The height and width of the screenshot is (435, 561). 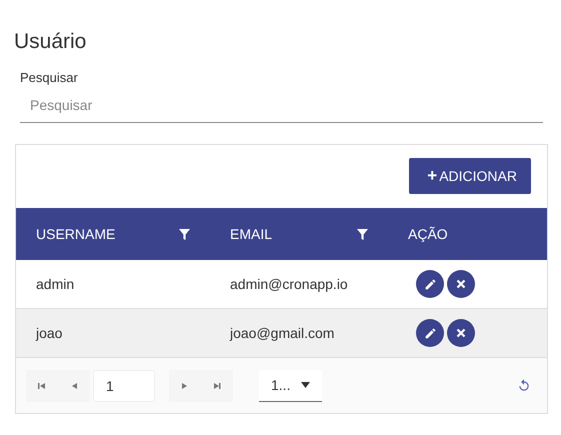 I want to click on right-triangle-icon, so click(x=185, y=386).